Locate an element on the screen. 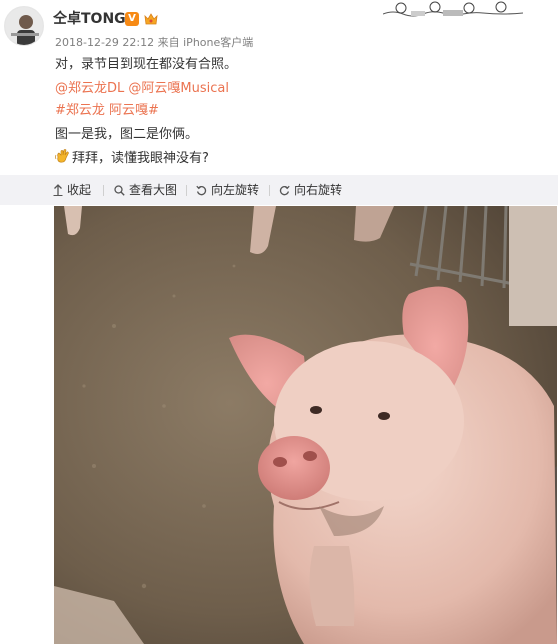 The image size is (558, 644). rotate-right-button: 向右旋转 is located at coordinates (310, 190).